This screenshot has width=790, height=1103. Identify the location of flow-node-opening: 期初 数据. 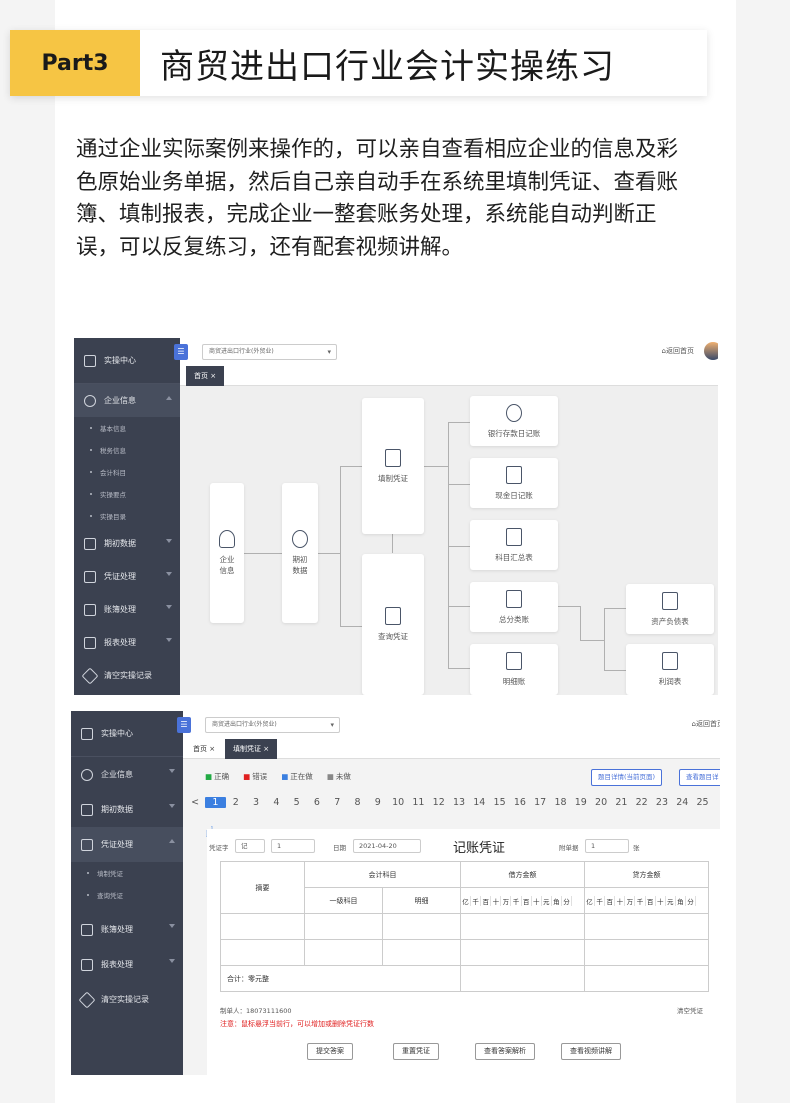
(300, 553).